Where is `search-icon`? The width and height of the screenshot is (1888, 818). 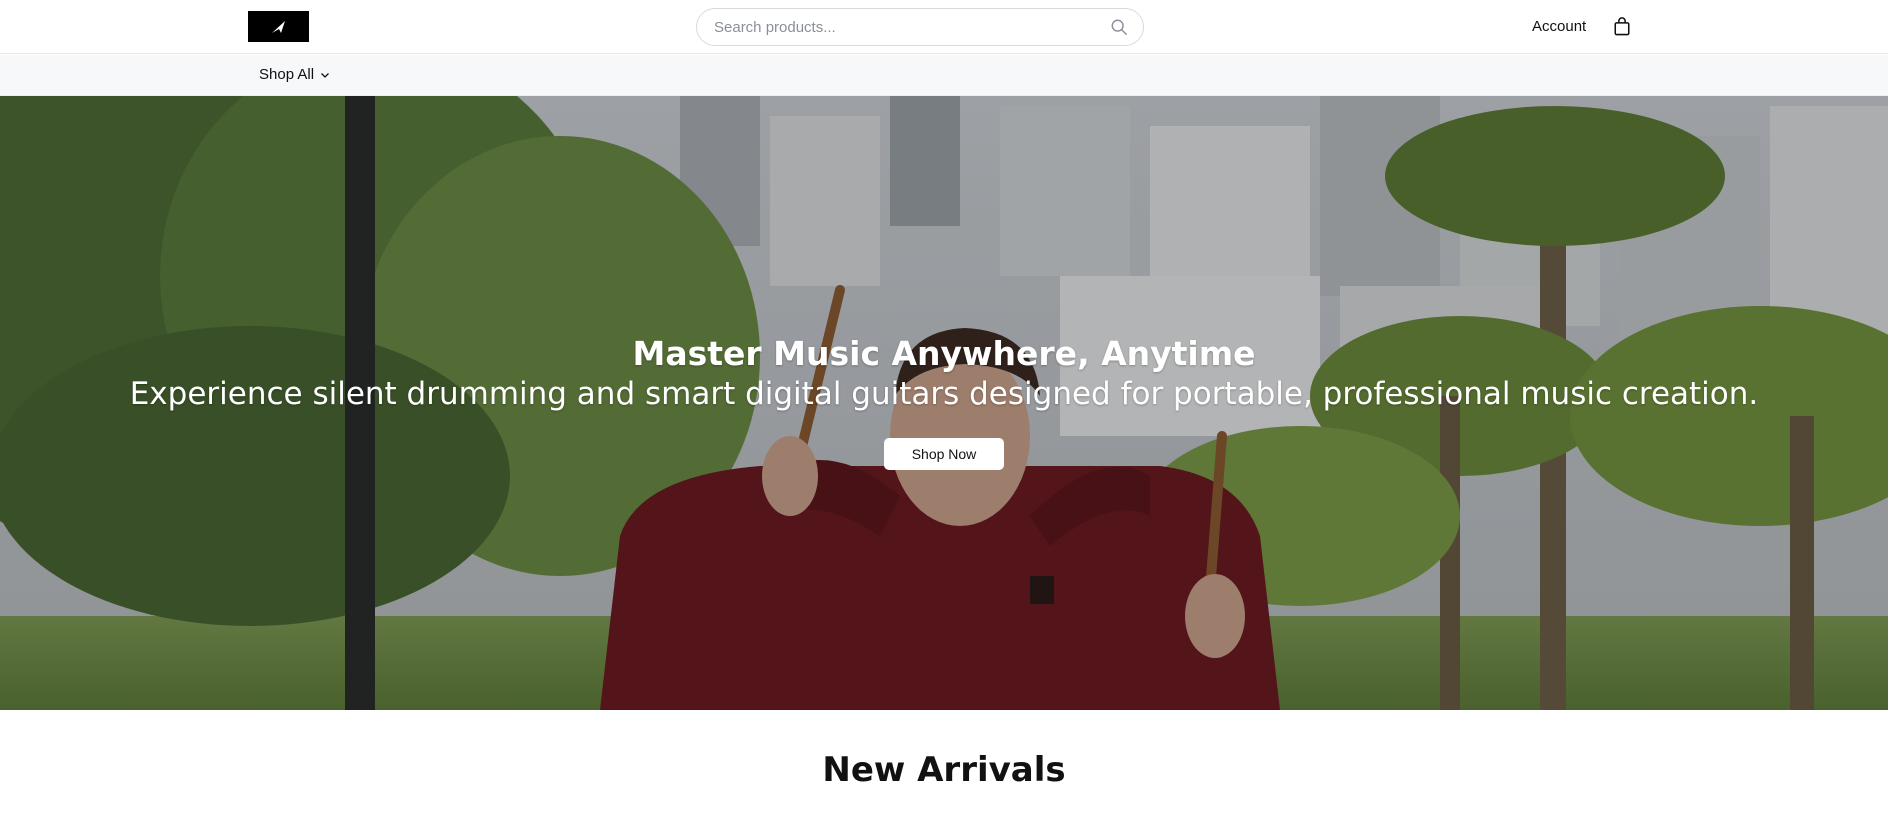
search-icon is located at coordinates (1119, 27).